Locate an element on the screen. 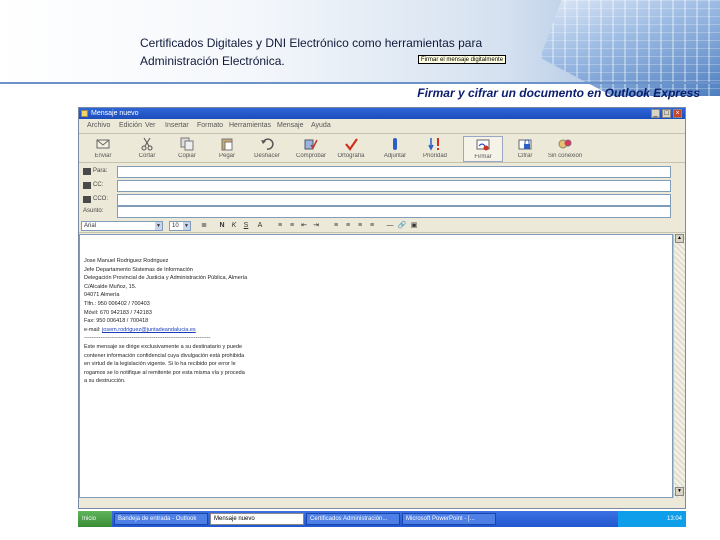 This screenshot has height=540, width=720. copy-icon is located at coordinates (187, 144).